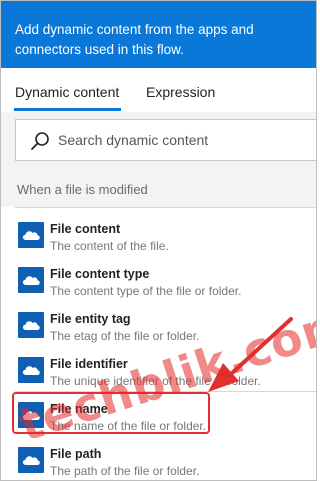  What do you see at coordinates (82, 189) in the screenshot?
I see `section-title: When a file is modified` at bounding box center [82, 189].